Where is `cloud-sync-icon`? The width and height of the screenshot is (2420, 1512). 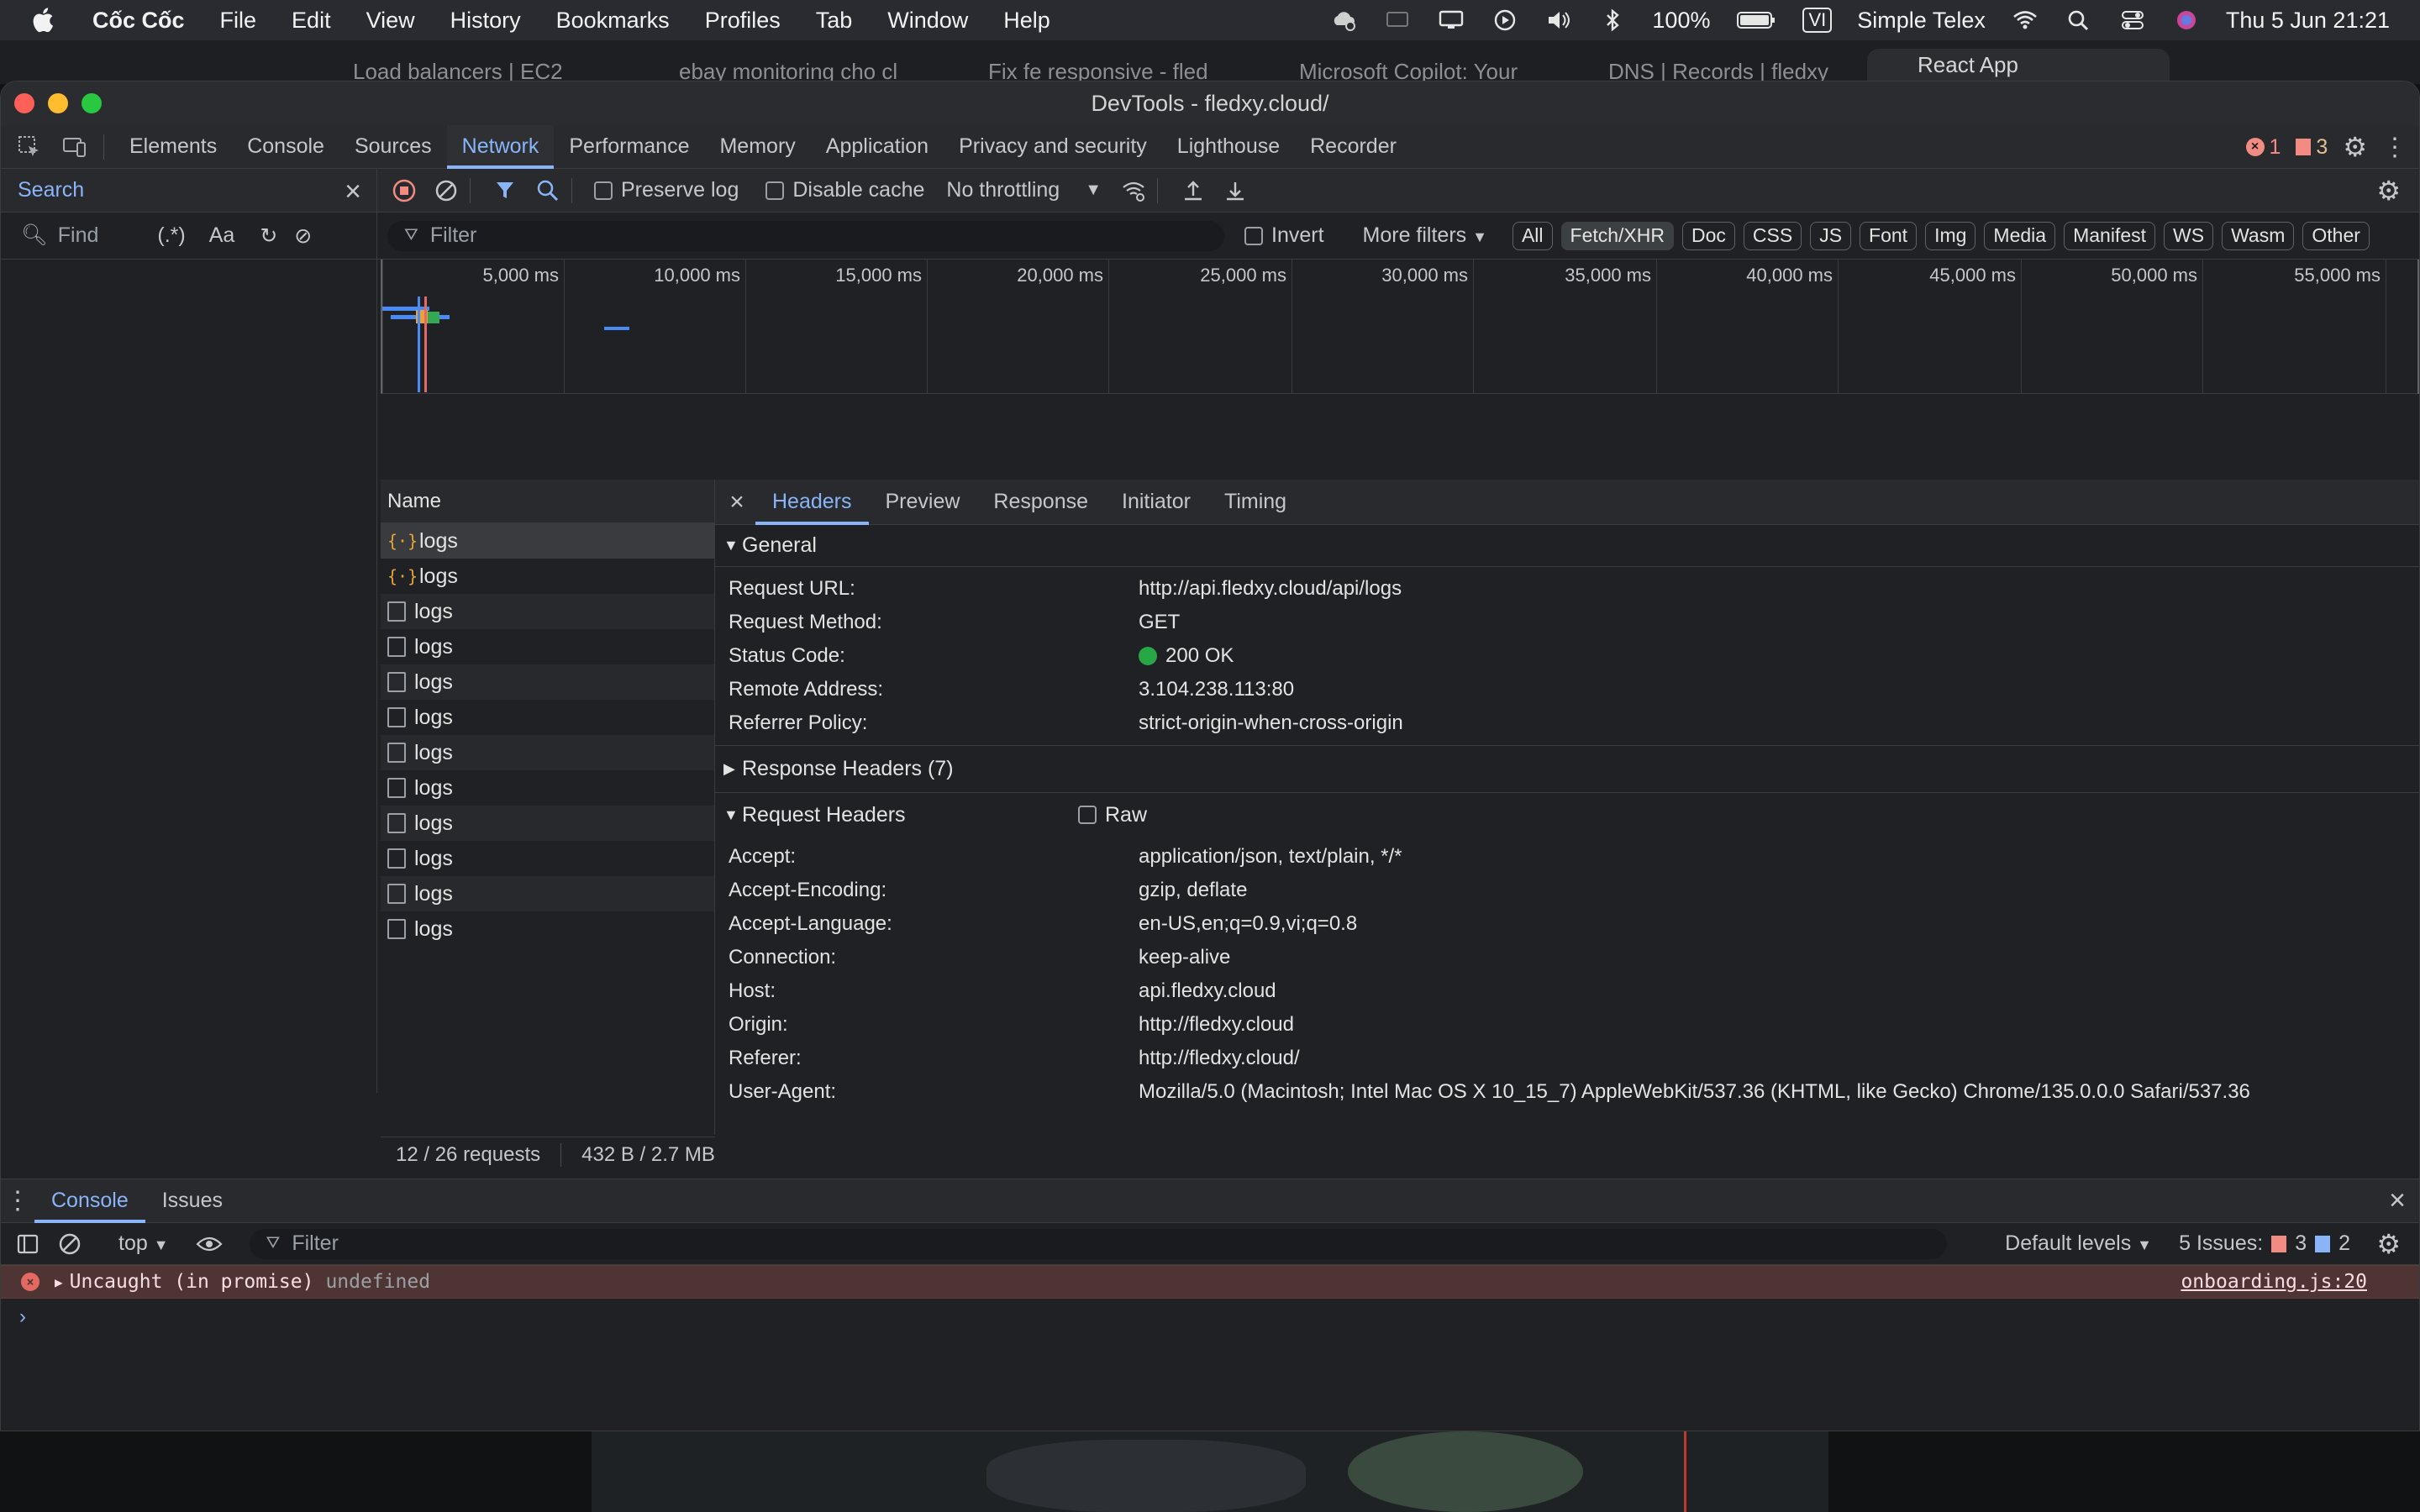 cloud-sync-icon is located at coordinates (1344, 20).